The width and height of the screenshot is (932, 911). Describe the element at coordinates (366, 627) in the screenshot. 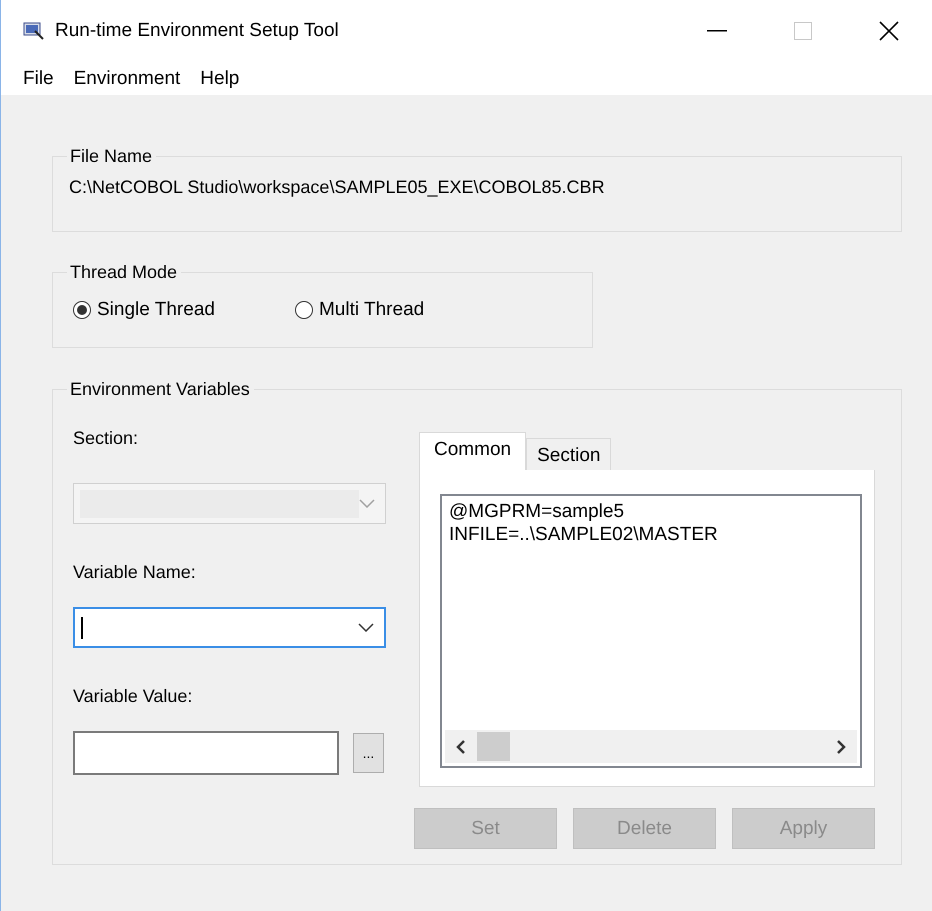

I see `chevron-down-icon` at that location.